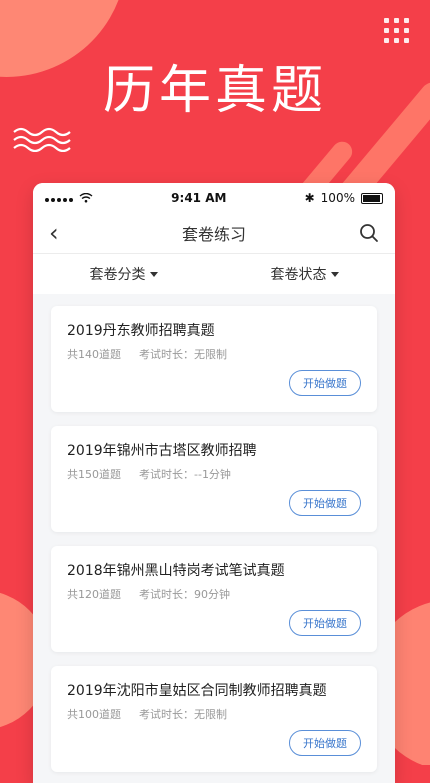  I want to click on paper-meta: 共100道题 考试时长：无限制, so click(147, 714).